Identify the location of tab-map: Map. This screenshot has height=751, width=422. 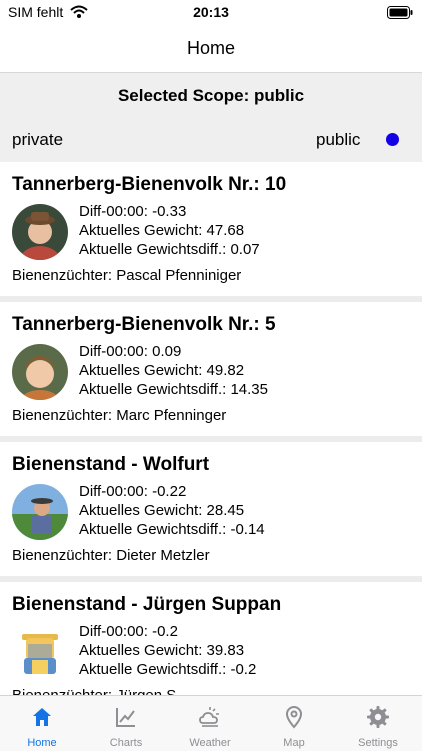
(294, 723).